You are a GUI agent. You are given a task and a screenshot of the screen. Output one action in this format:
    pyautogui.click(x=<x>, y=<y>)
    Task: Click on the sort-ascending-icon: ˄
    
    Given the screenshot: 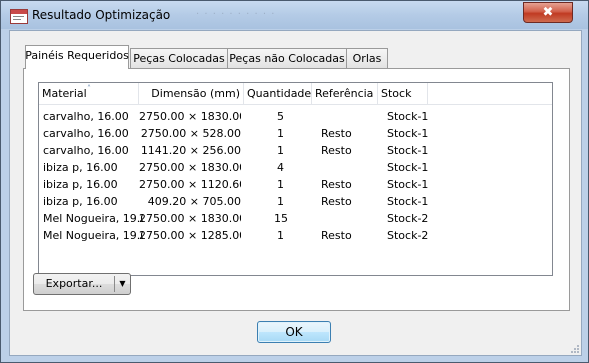 What is the action you would take?
    pyautogui.click(x=89, y=88)
    